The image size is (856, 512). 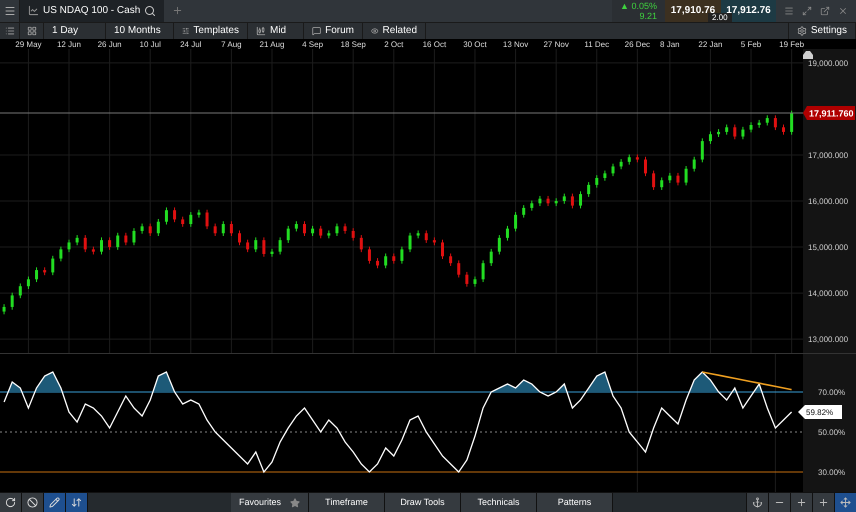 I want to click on price-axis-label: 15,000.000, so click(x=828, y=247).